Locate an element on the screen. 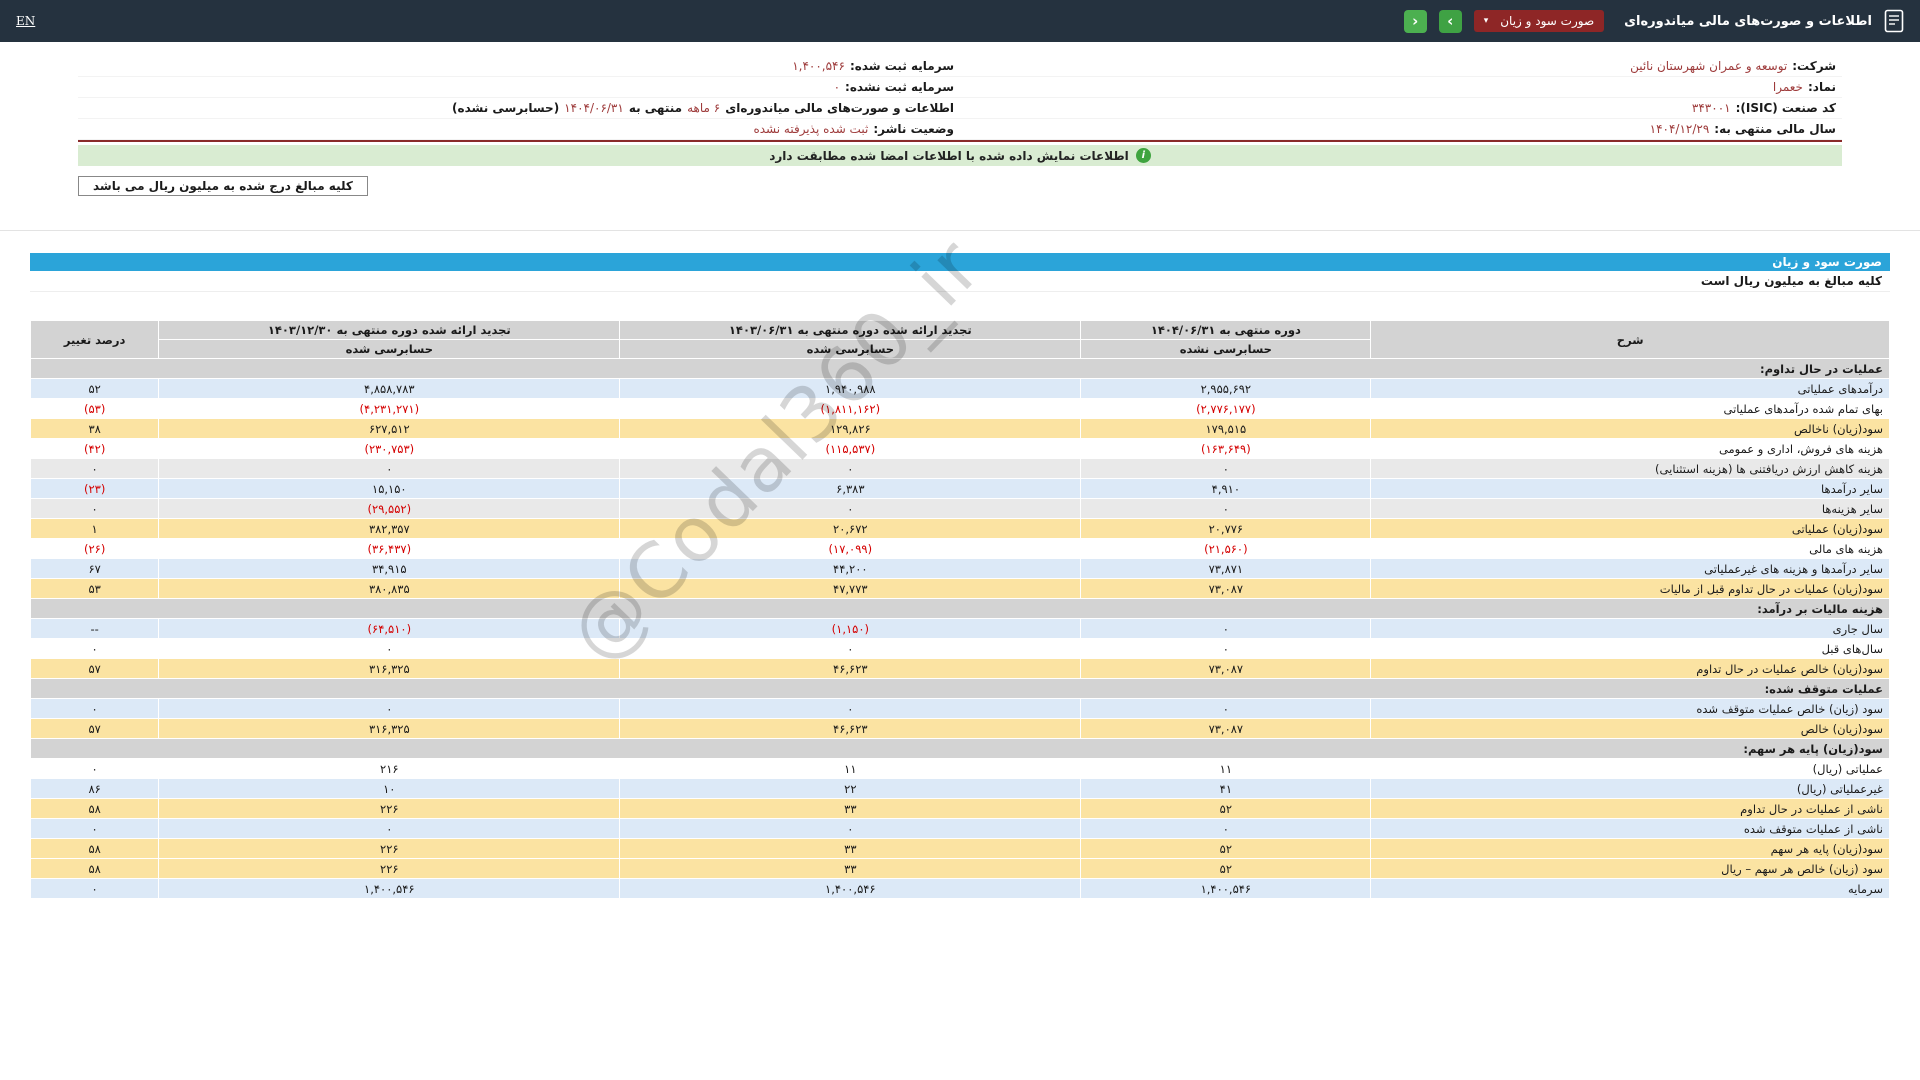 This screenshot has width=1920, height=1080. row-value-cell: ۷۳,۸۷۱ is located at coordinates (1226, 568).